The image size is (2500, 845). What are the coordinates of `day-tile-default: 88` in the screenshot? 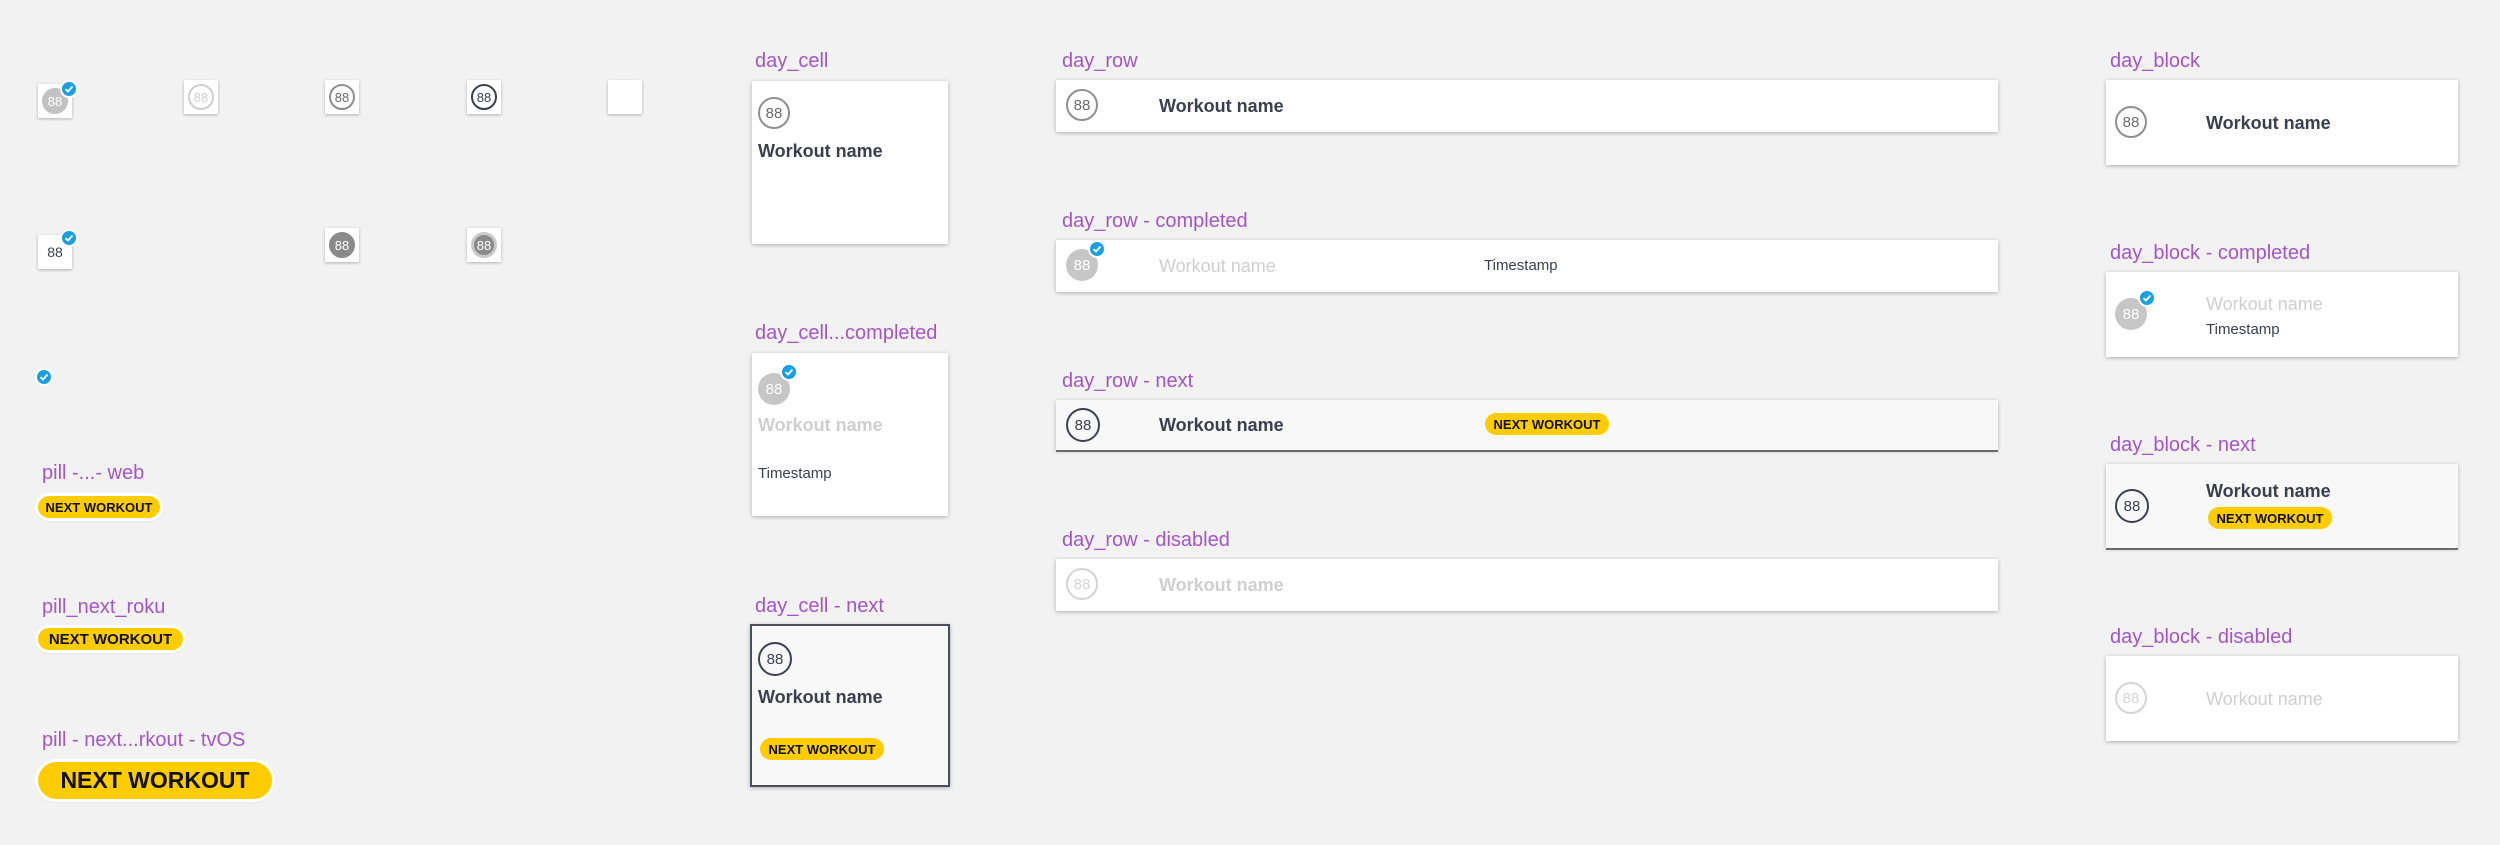 It's located at (342, 97).